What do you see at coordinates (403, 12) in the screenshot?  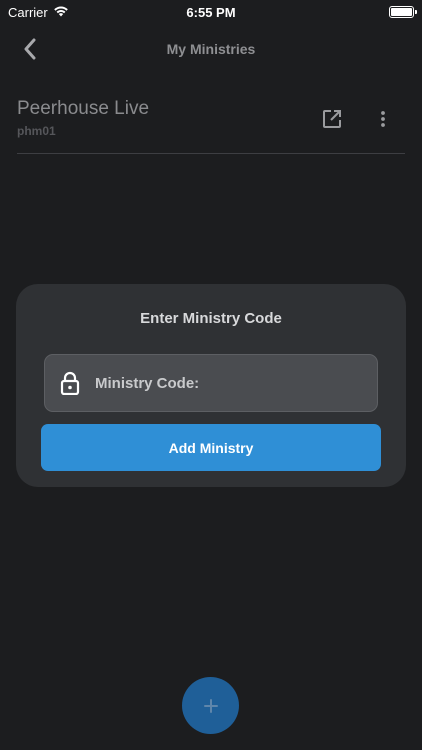 I see `battery-icon` at bounding box center [403, 12].